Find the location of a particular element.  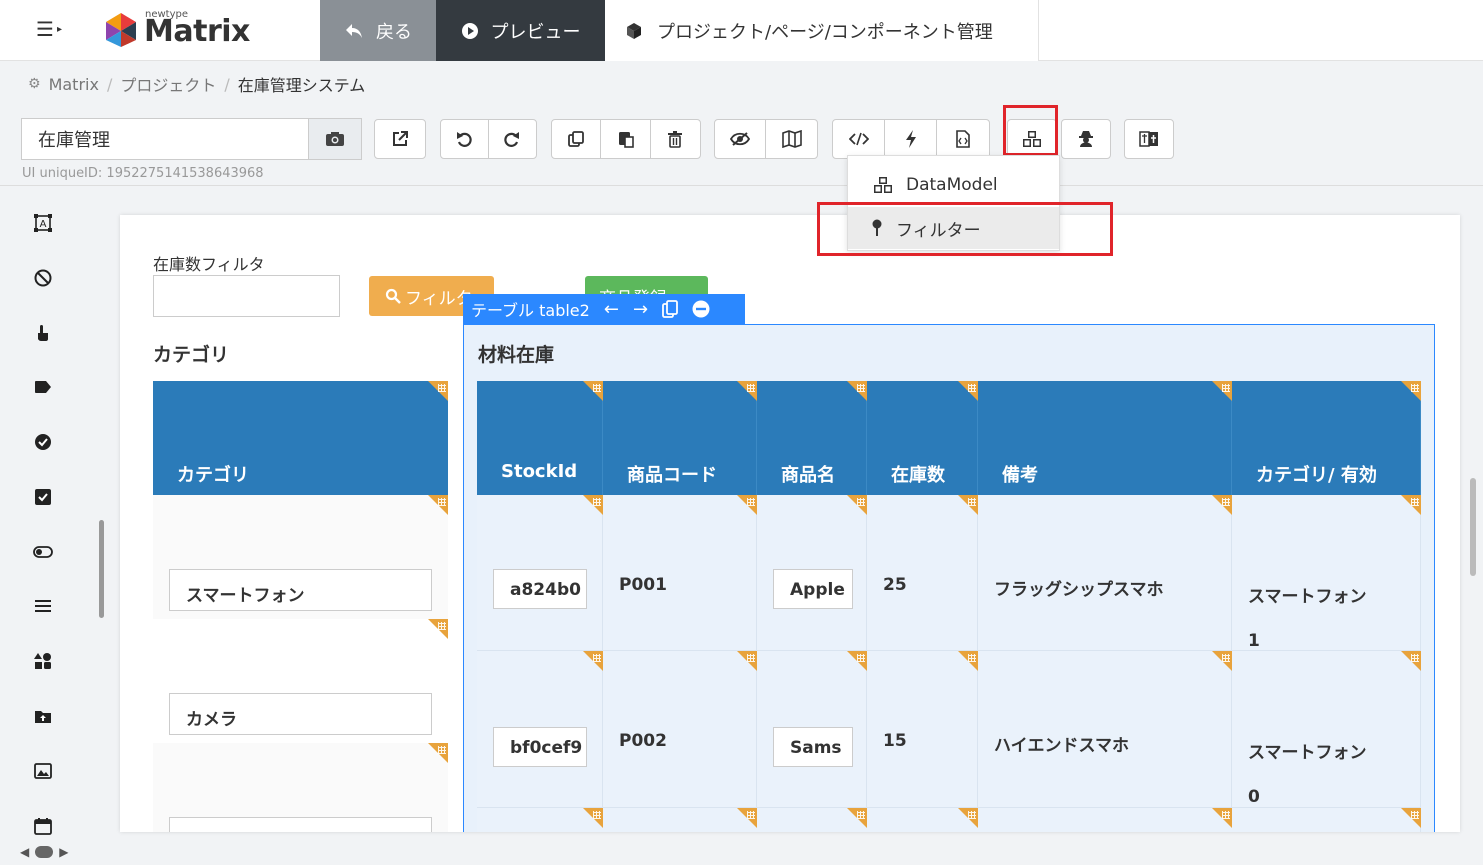

paste-button is located at coordinates (626, 139).